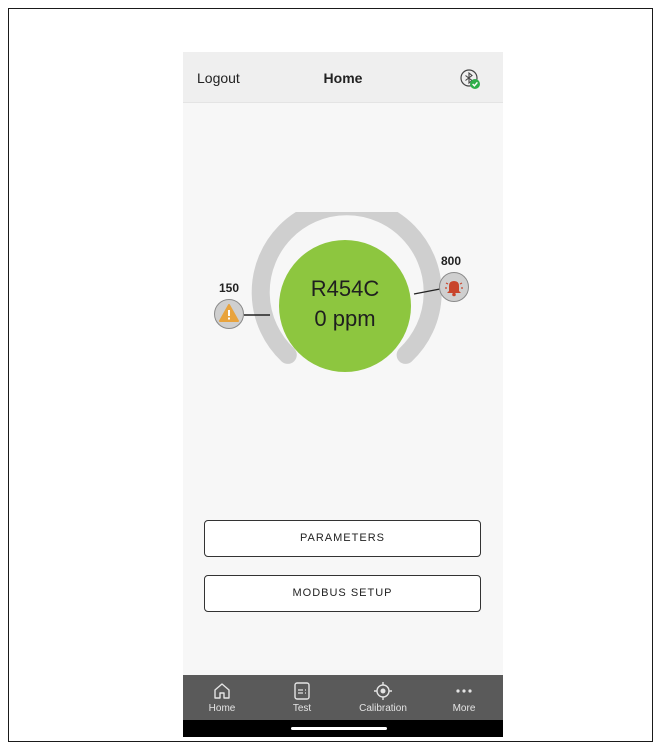  I want to click on page-title: Home, so click(343, 78).